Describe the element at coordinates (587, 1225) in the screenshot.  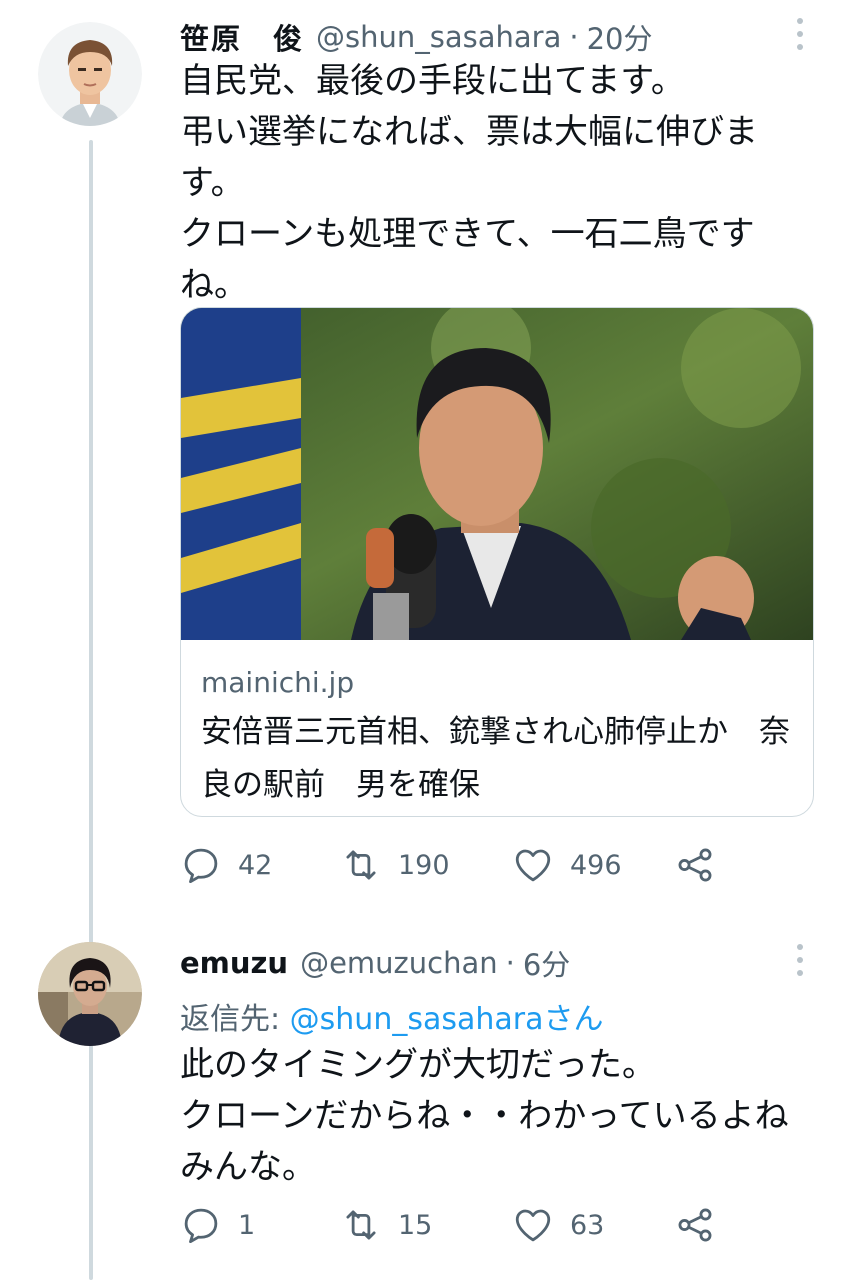
I see `like-count: 63` at that location.